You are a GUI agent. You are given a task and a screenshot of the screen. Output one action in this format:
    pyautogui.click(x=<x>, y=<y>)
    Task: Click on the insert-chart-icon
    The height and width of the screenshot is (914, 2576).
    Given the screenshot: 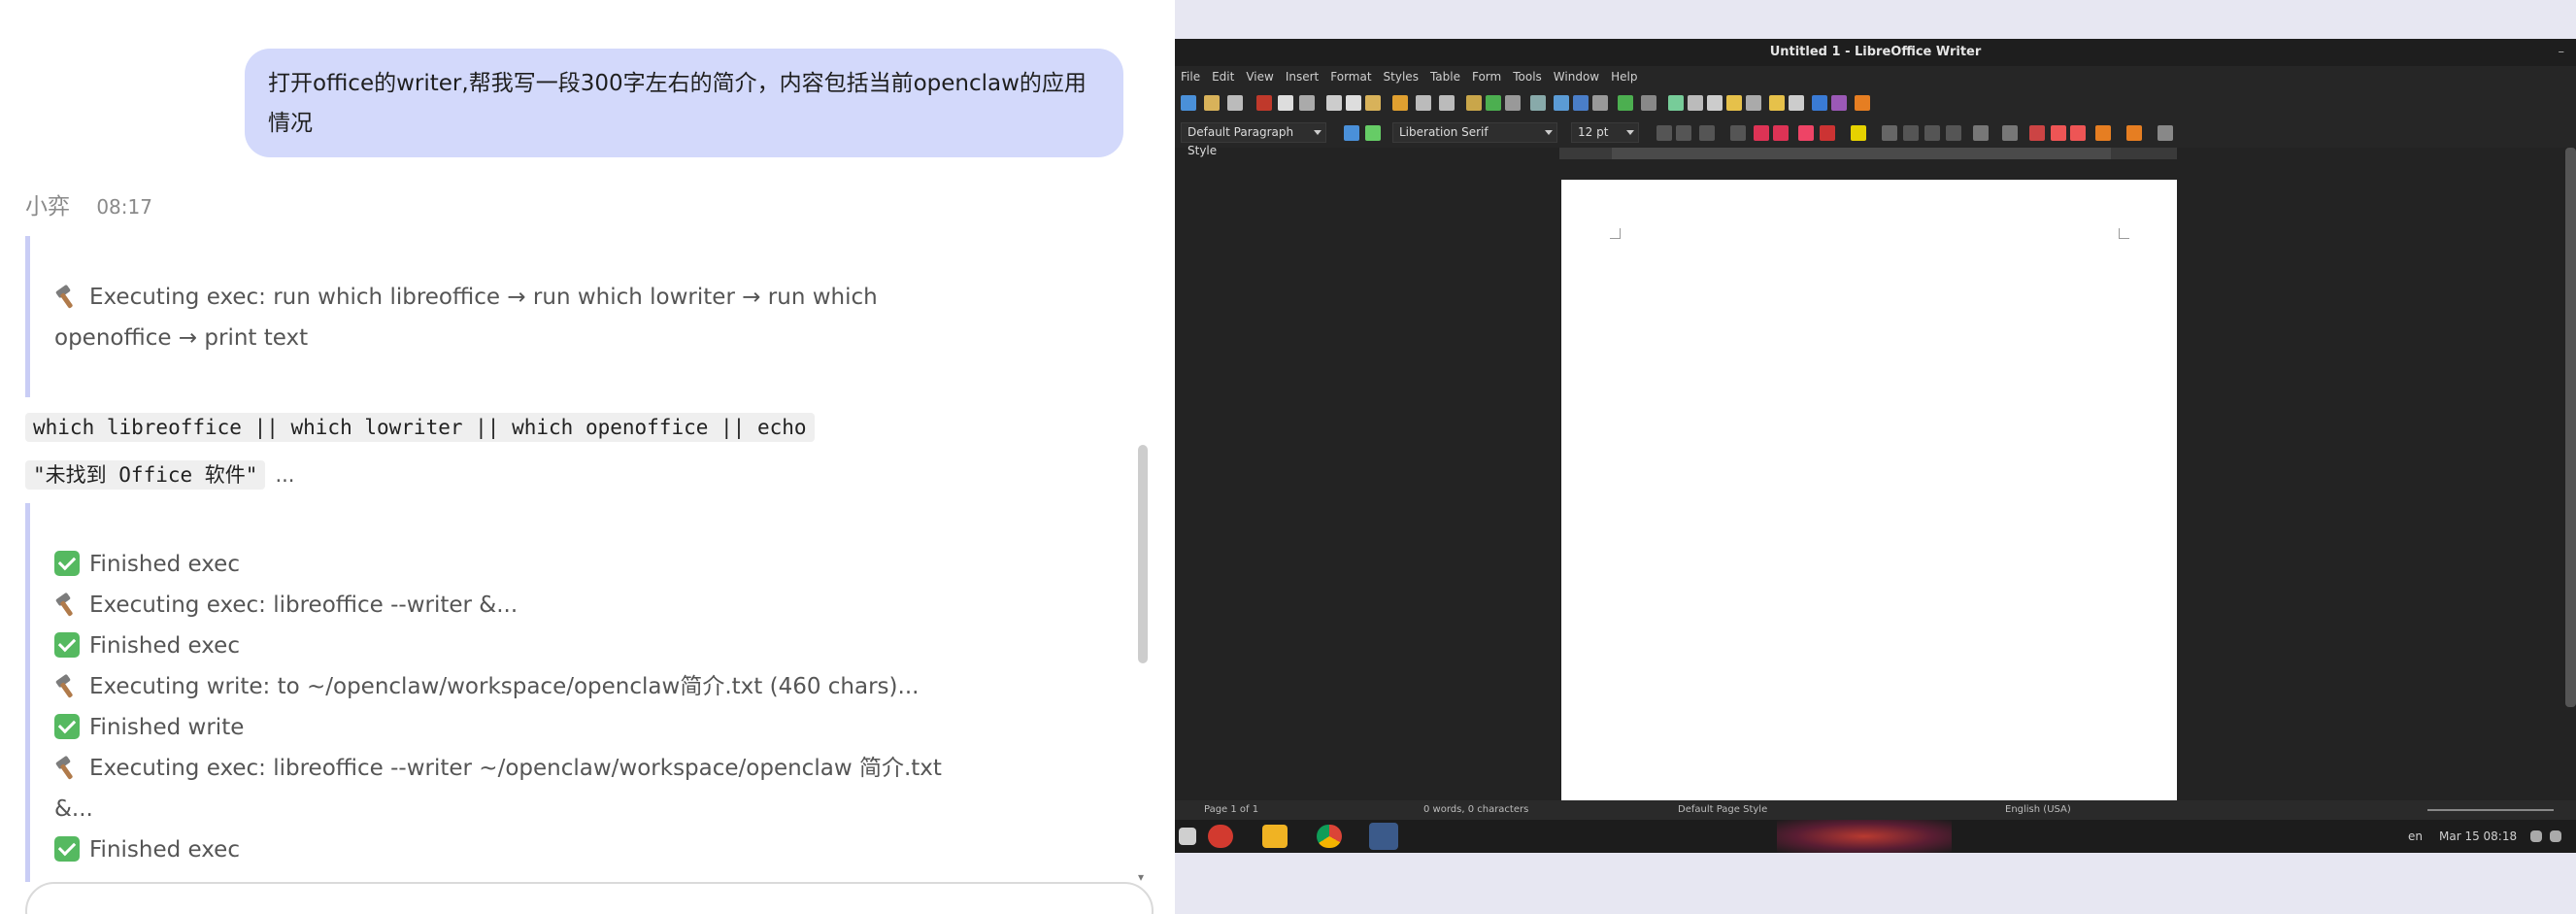 What is the action you would take?
    pyautogui.click(x=1581, y=103)
    